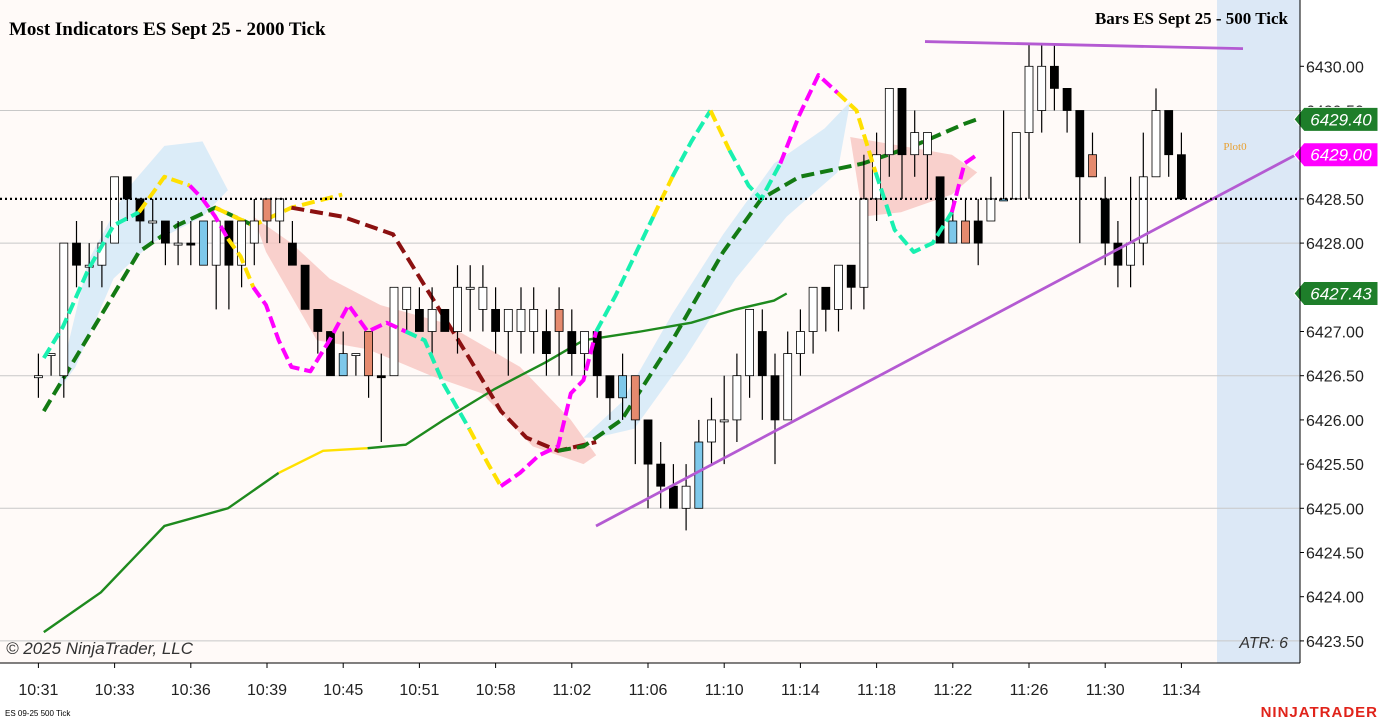  Describe the element at coordinates (1335, 465) in the screenshot. I see `y-tick-label: 6425.50` at that location.